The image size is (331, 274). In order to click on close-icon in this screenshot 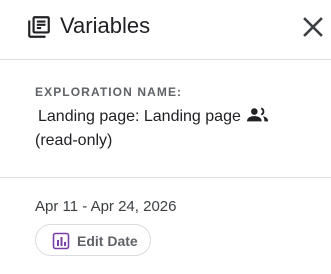, I will do `click(313, 27)`.